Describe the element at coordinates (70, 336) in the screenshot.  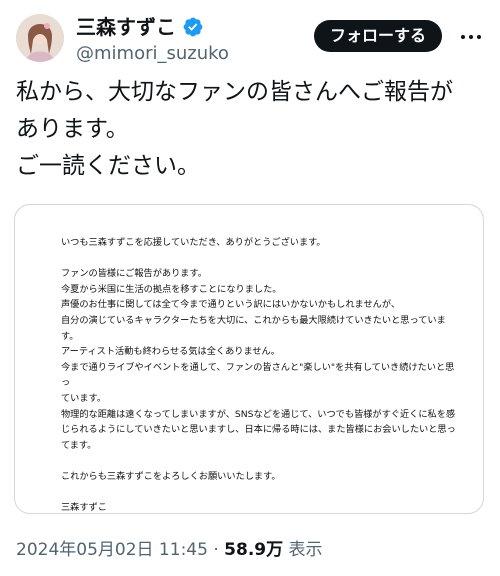
I see `letter-line: す。` at that location.